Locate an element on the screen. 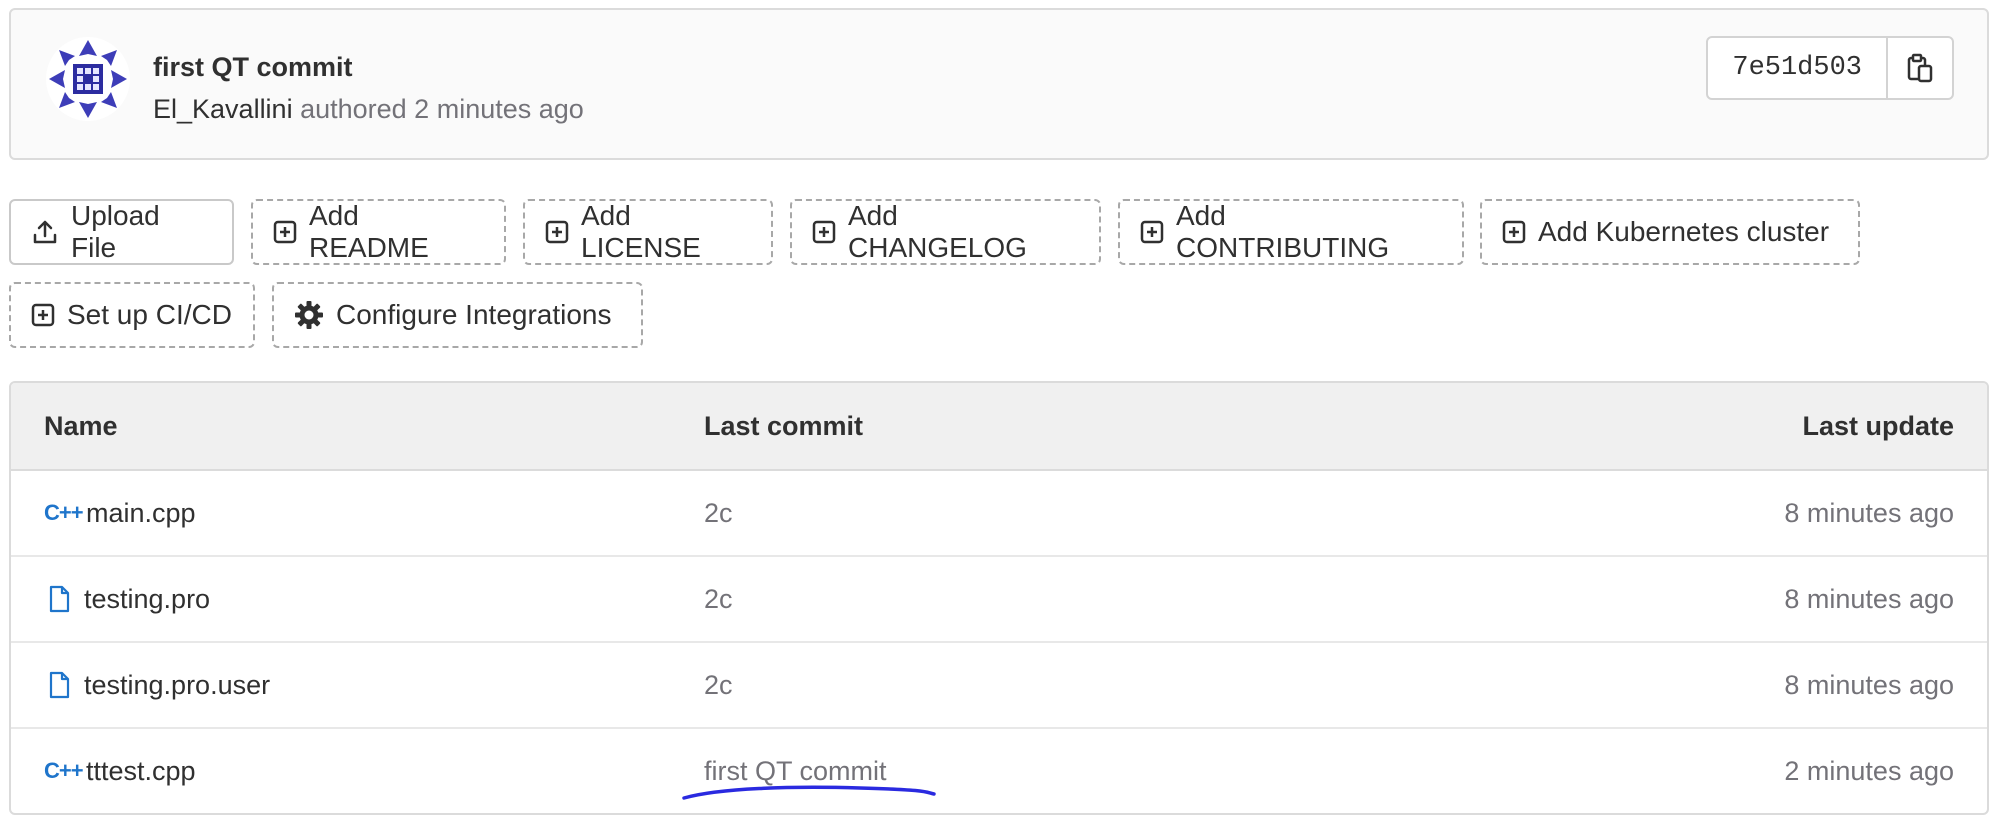  gear-icon is located at coordinates (309, 315).